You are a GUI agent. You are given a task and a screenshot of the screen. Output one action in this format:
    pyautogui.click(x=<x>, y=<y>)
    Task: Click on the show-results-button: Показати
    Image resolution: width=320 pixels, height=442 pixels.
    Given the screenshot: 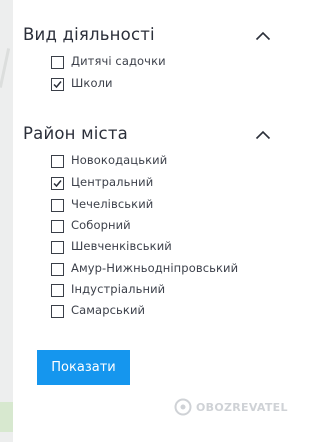 What is the action you would take?
    pyautogui.click(x=83, y=367)
    